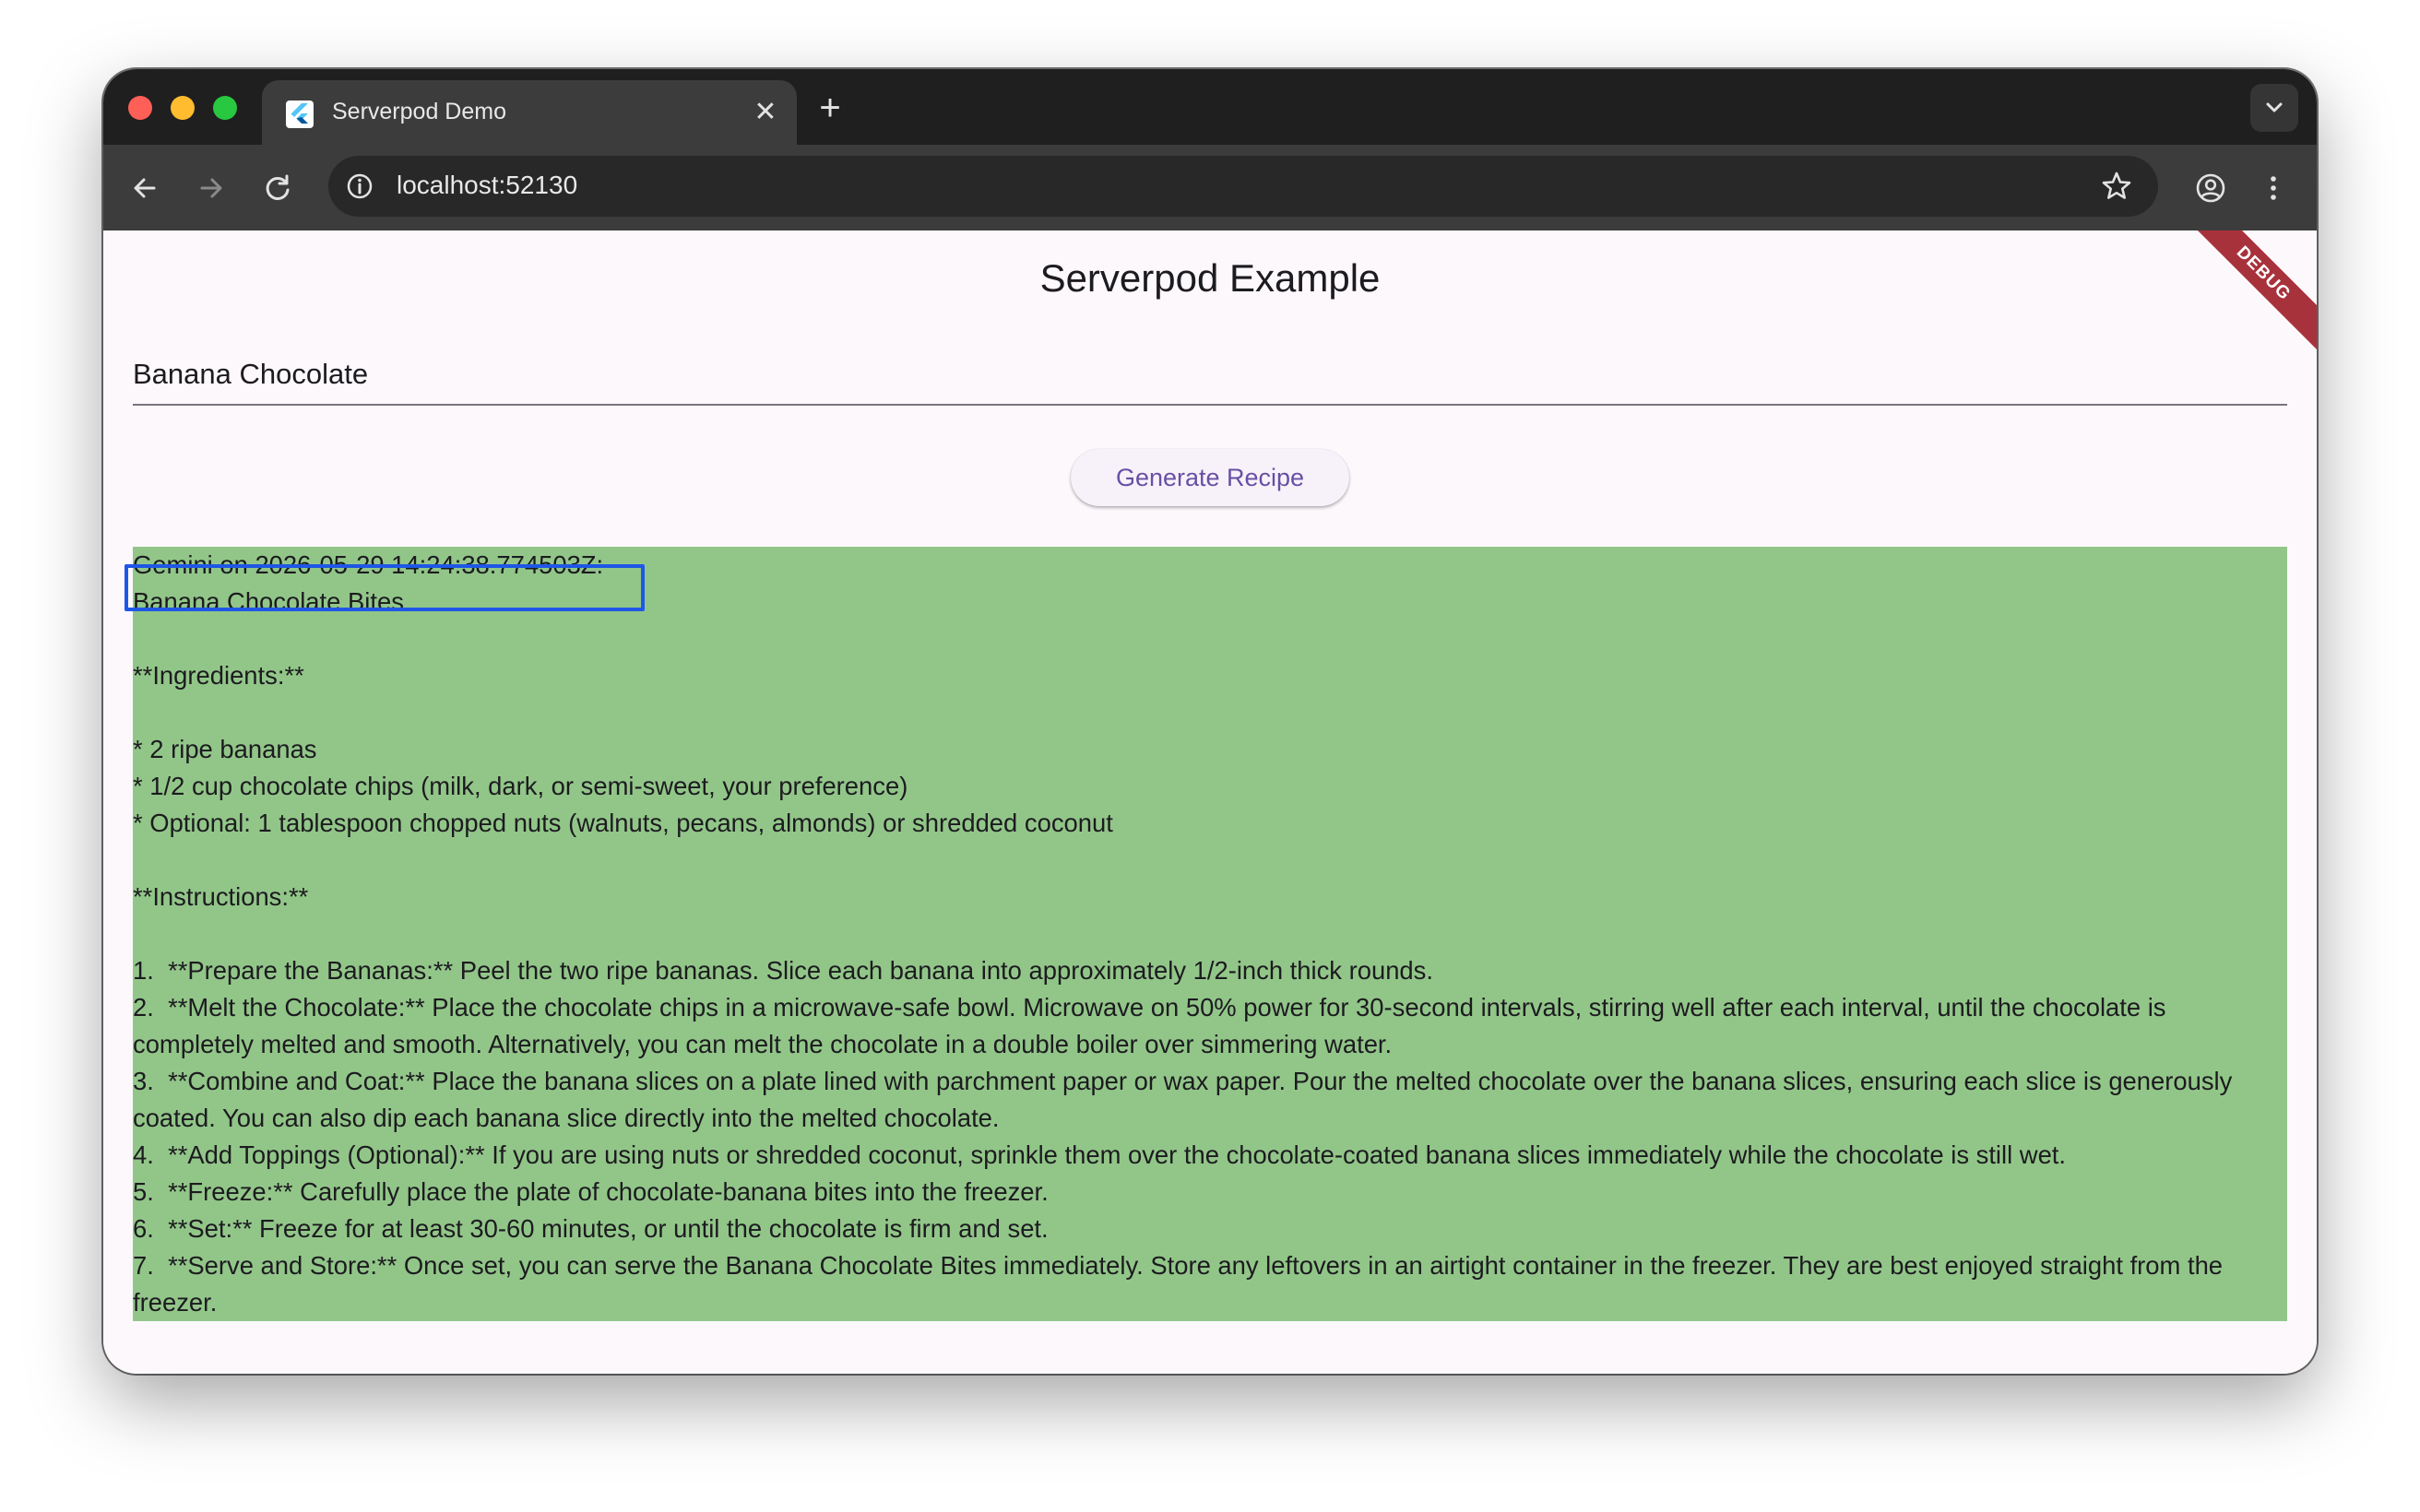 The image size is (2420, 1512). What do you see at coordinates (830, 109) in the screenshot?
I see `new-tab-button: +` at bounding box center [830, 109].